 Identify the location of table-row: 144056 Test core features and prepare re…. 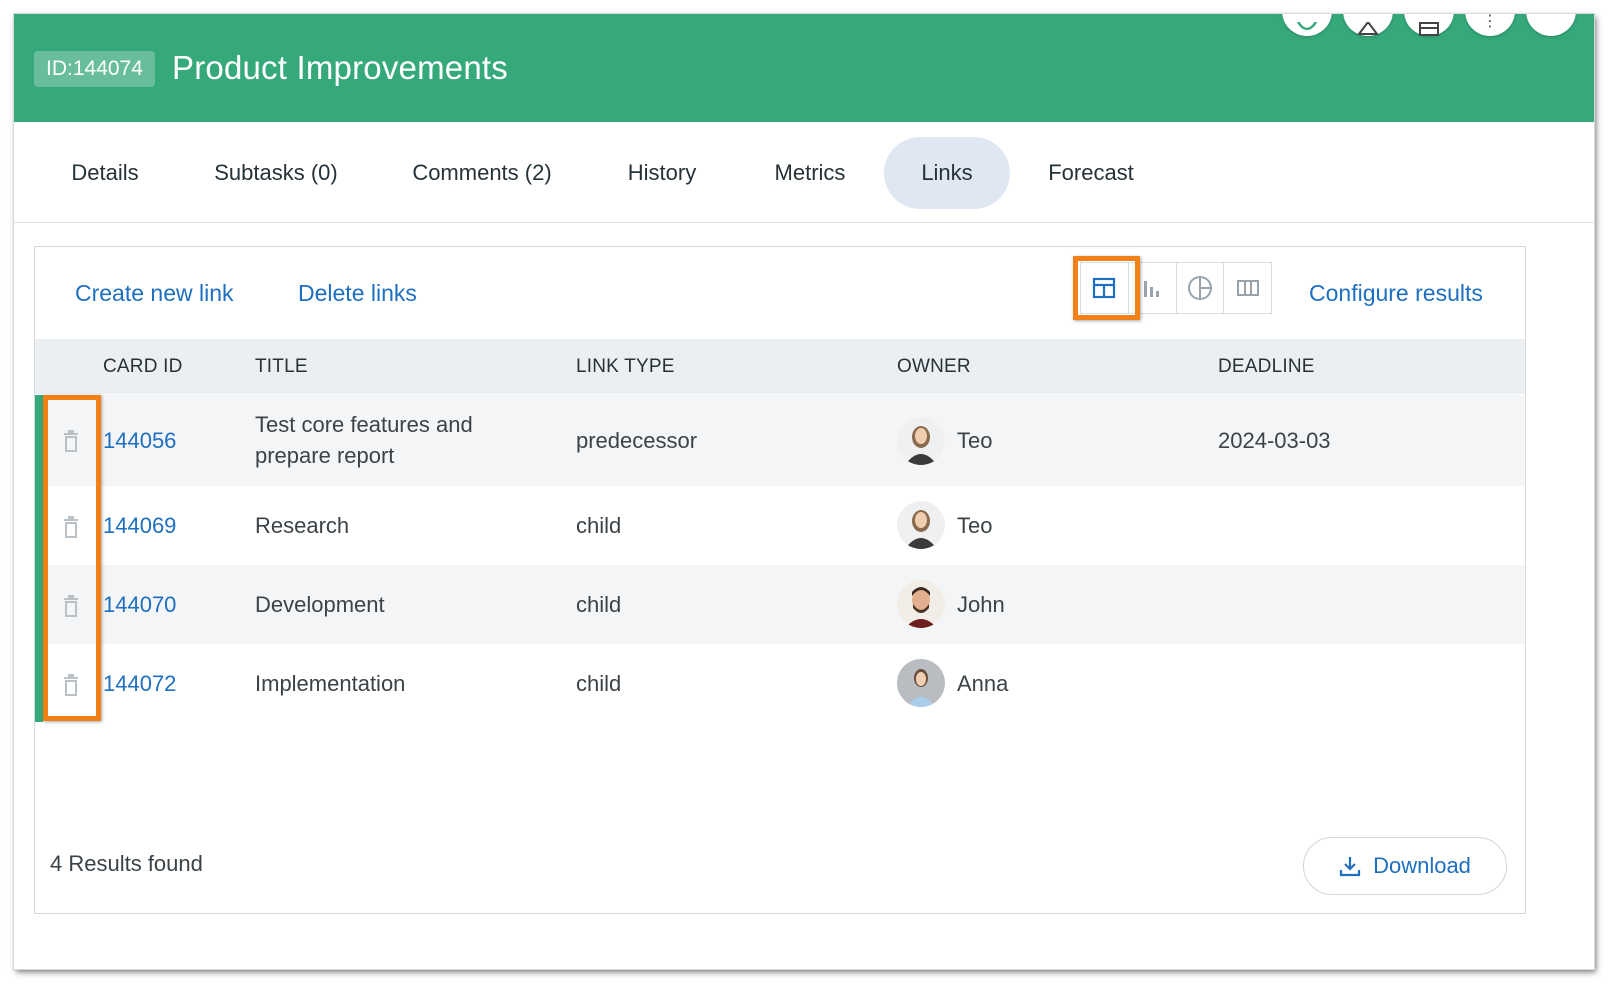
(780, 440).